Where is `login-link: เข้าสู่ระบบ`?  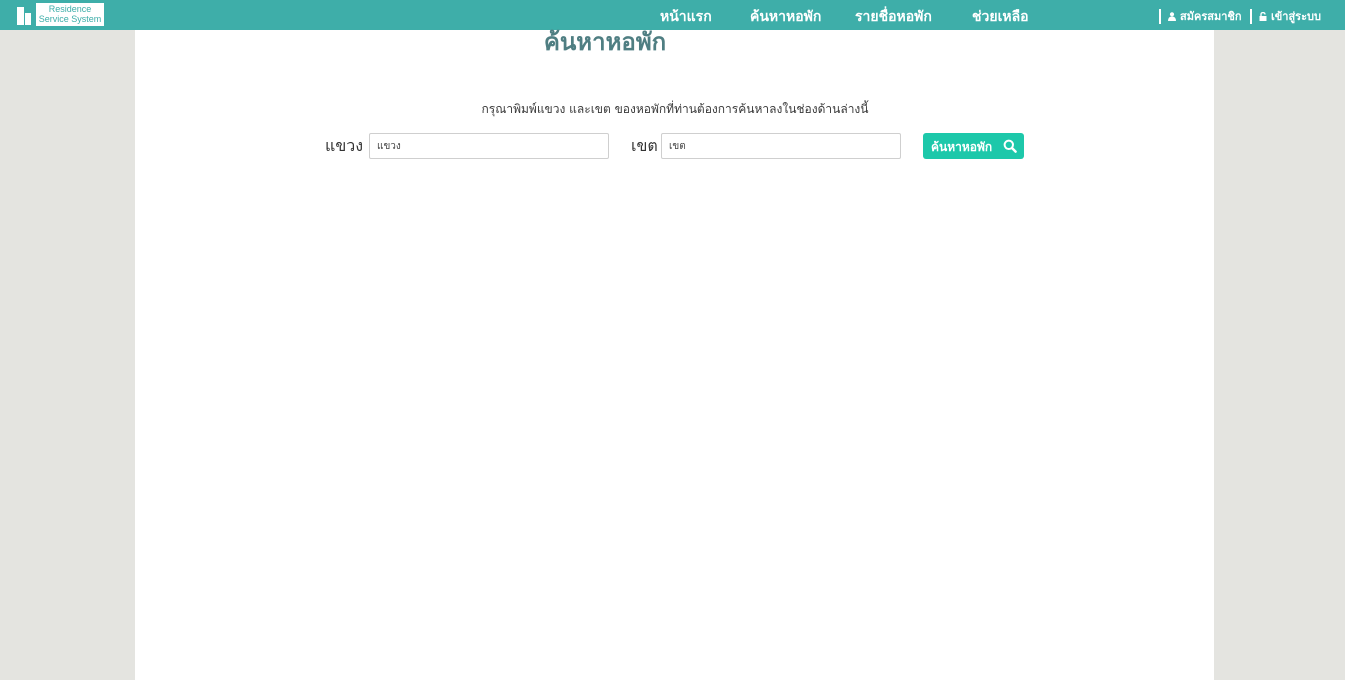
login-link: เข้าสู่ระบบ is located at coordinates (1290, 15).